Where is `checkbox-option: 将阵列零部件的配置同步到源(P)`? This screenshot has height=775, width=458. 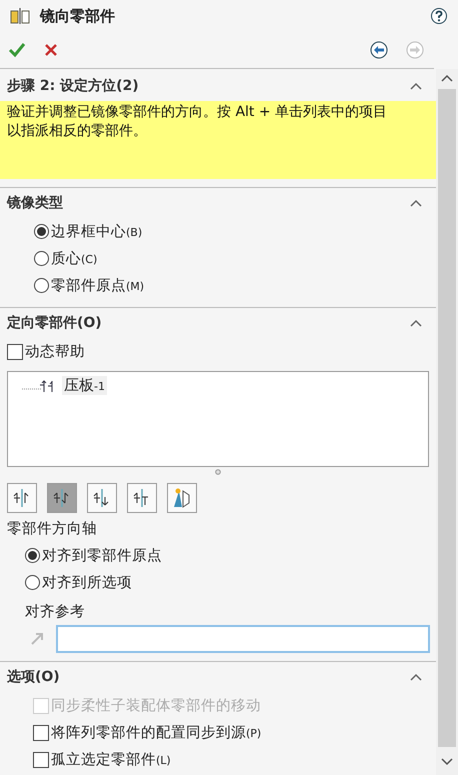 checkbox-option: 将阵列零部件的配置同步到源(P) is located at coordinates (218, 732).